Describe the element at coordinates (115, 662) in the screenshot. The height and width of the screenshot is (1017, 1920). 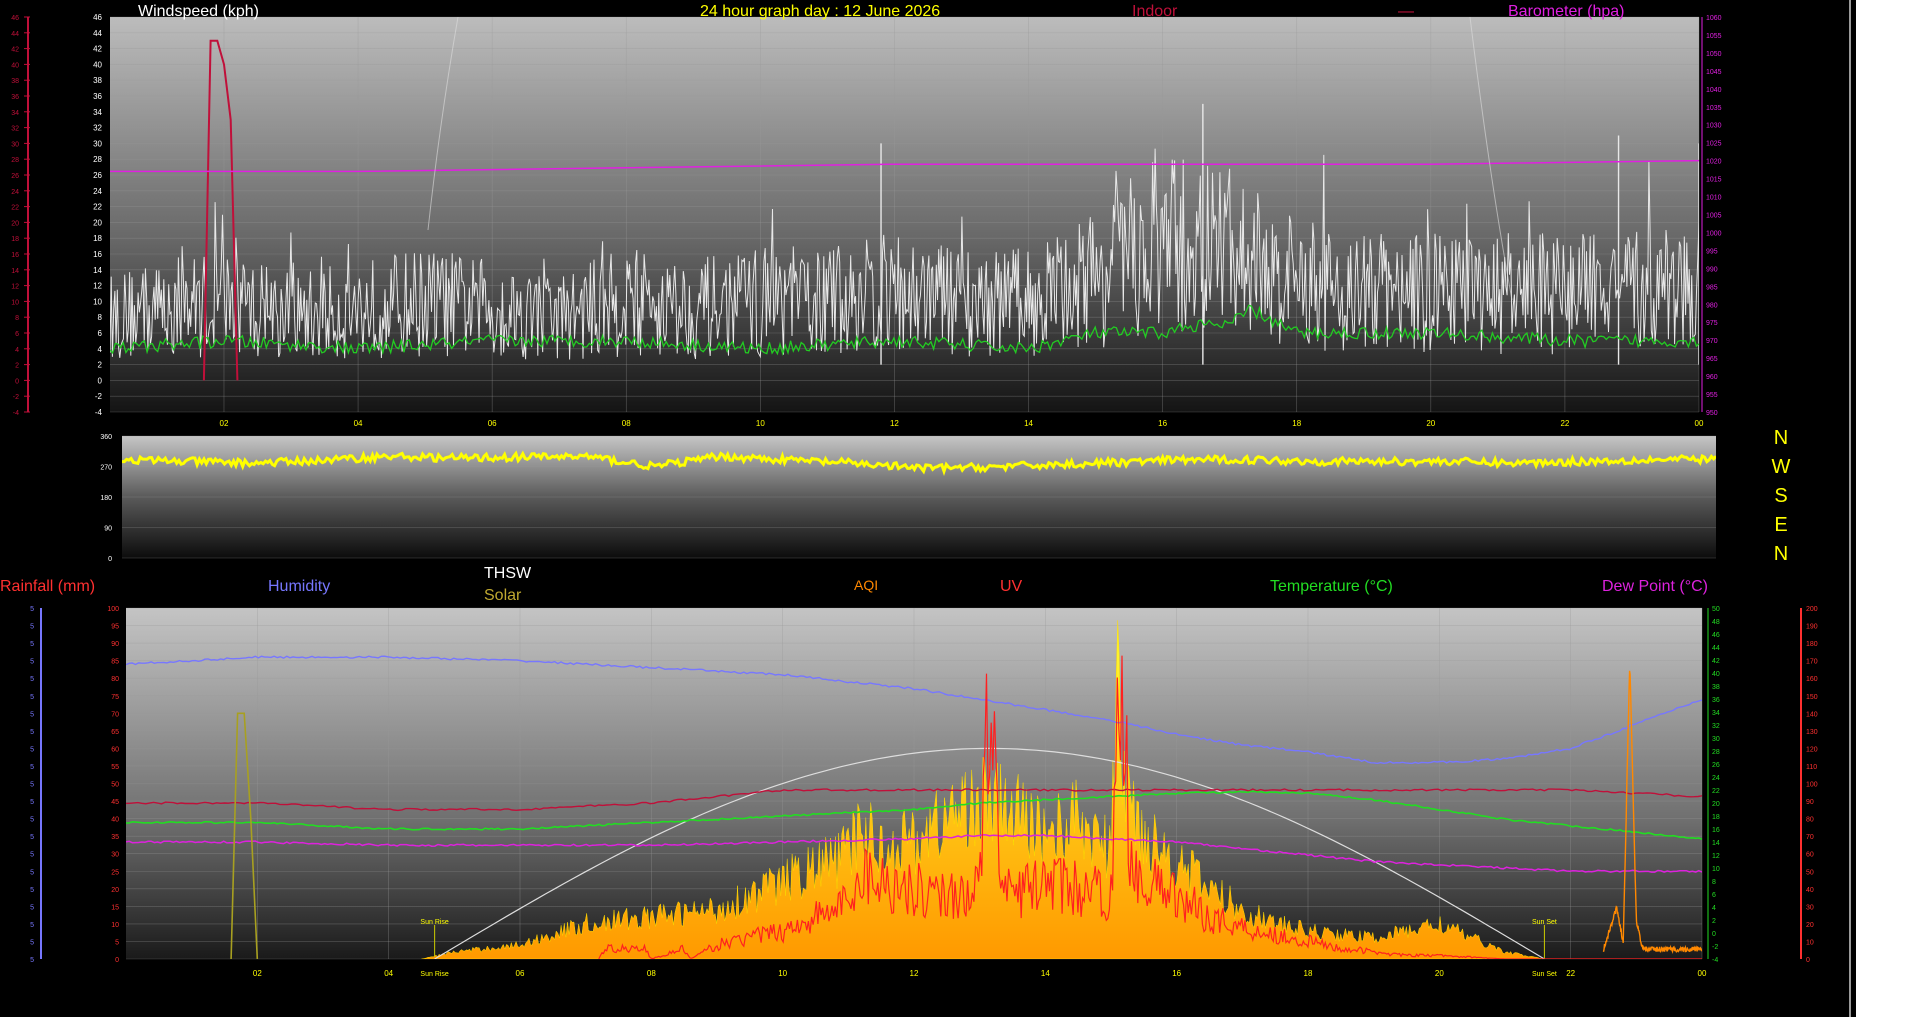
I see `percent-axis-tick-label: 85` at that location.